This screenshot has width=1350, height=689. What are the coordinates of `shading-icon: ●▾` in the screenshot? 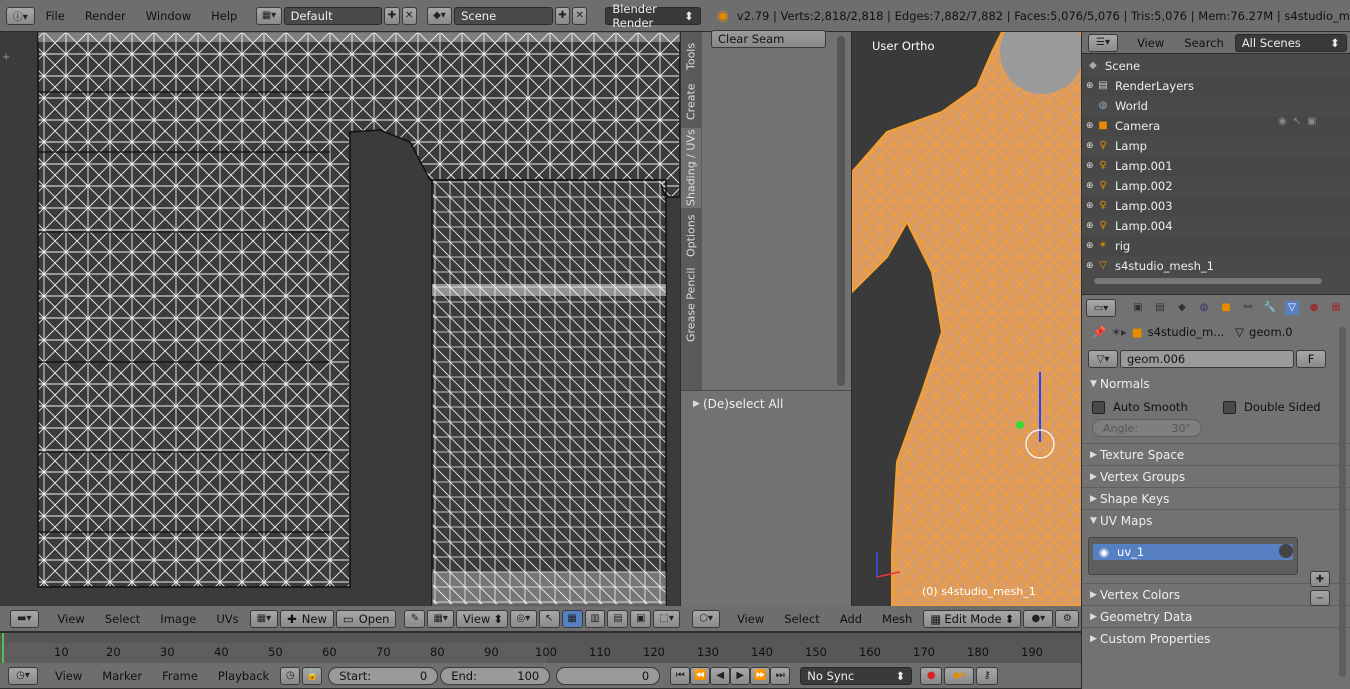 It's located at (1038, 618).